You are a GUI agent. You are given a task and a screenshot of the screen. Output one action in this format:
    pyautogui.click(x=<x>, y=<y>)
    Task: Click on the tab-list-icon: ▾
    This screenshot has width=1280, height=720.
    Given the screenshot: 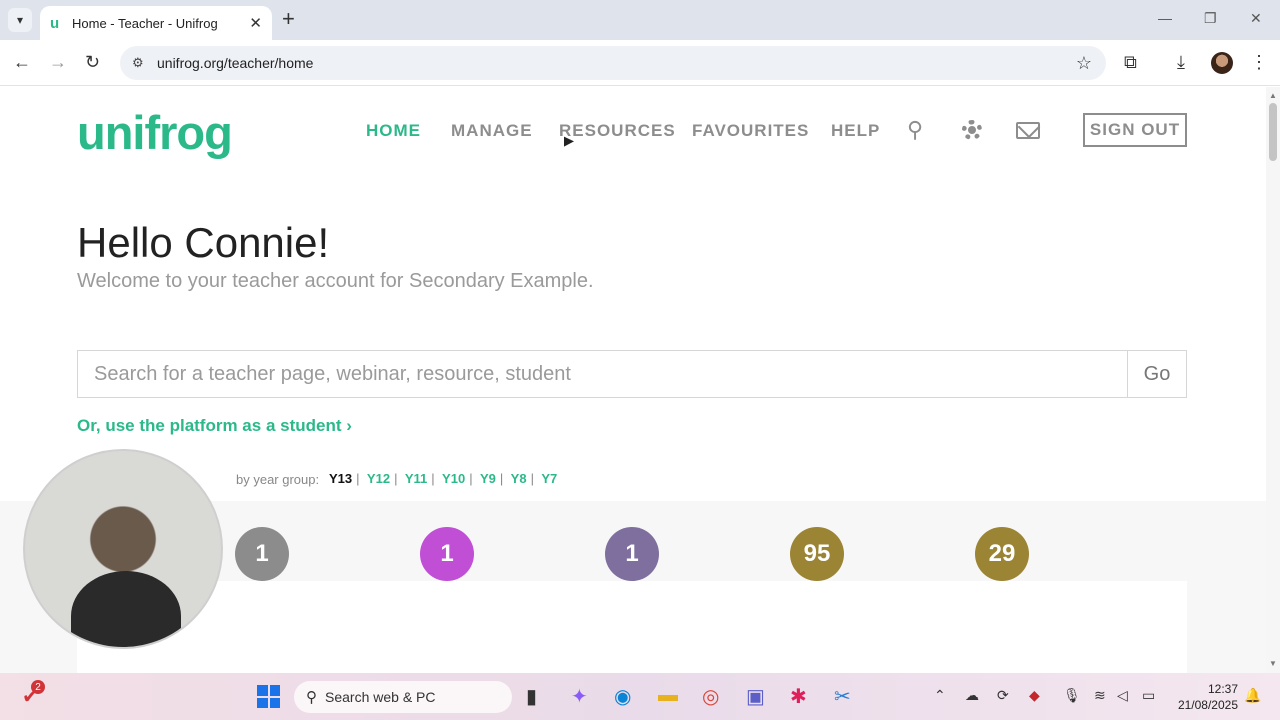 What is the action you would take?
    pyautogui.click(x=20, y=20)
    